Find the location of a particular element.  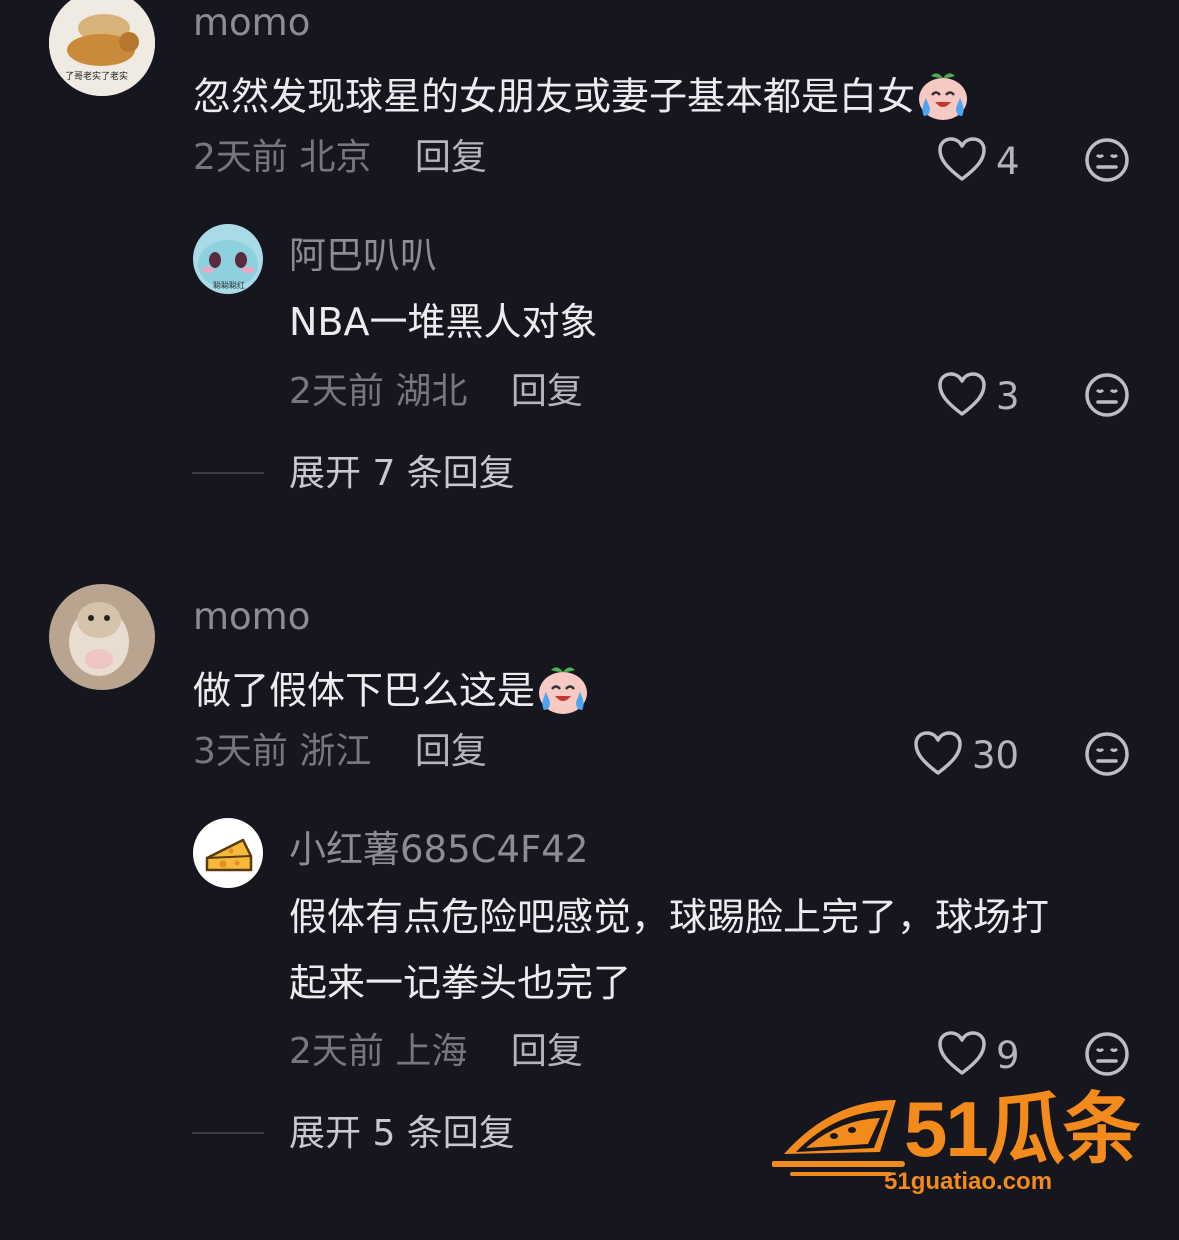

comment-meta: 3天前 浙江 回复 is located at coordinates (340, 752).